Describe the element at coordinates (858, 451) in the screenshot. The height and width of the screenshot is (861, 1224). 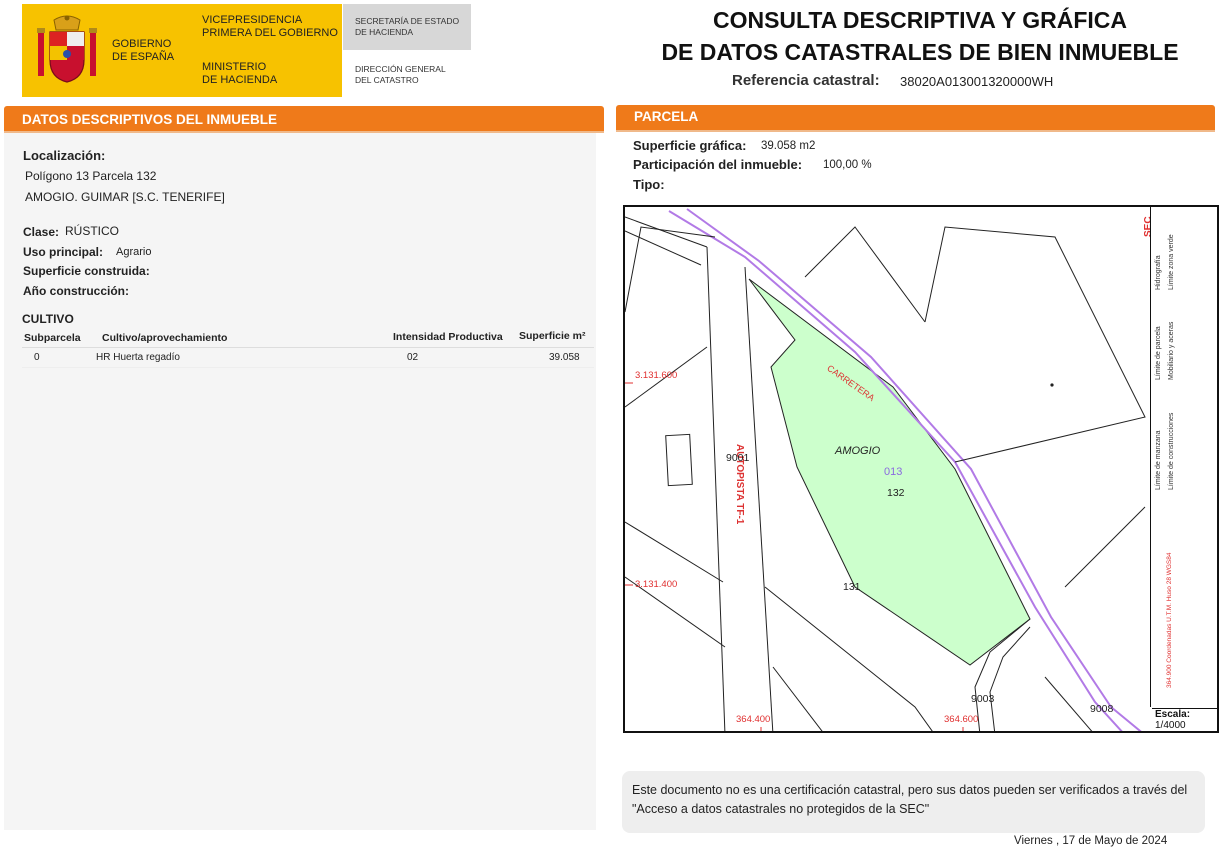
I see `place-label: AMOGIO` at that location.